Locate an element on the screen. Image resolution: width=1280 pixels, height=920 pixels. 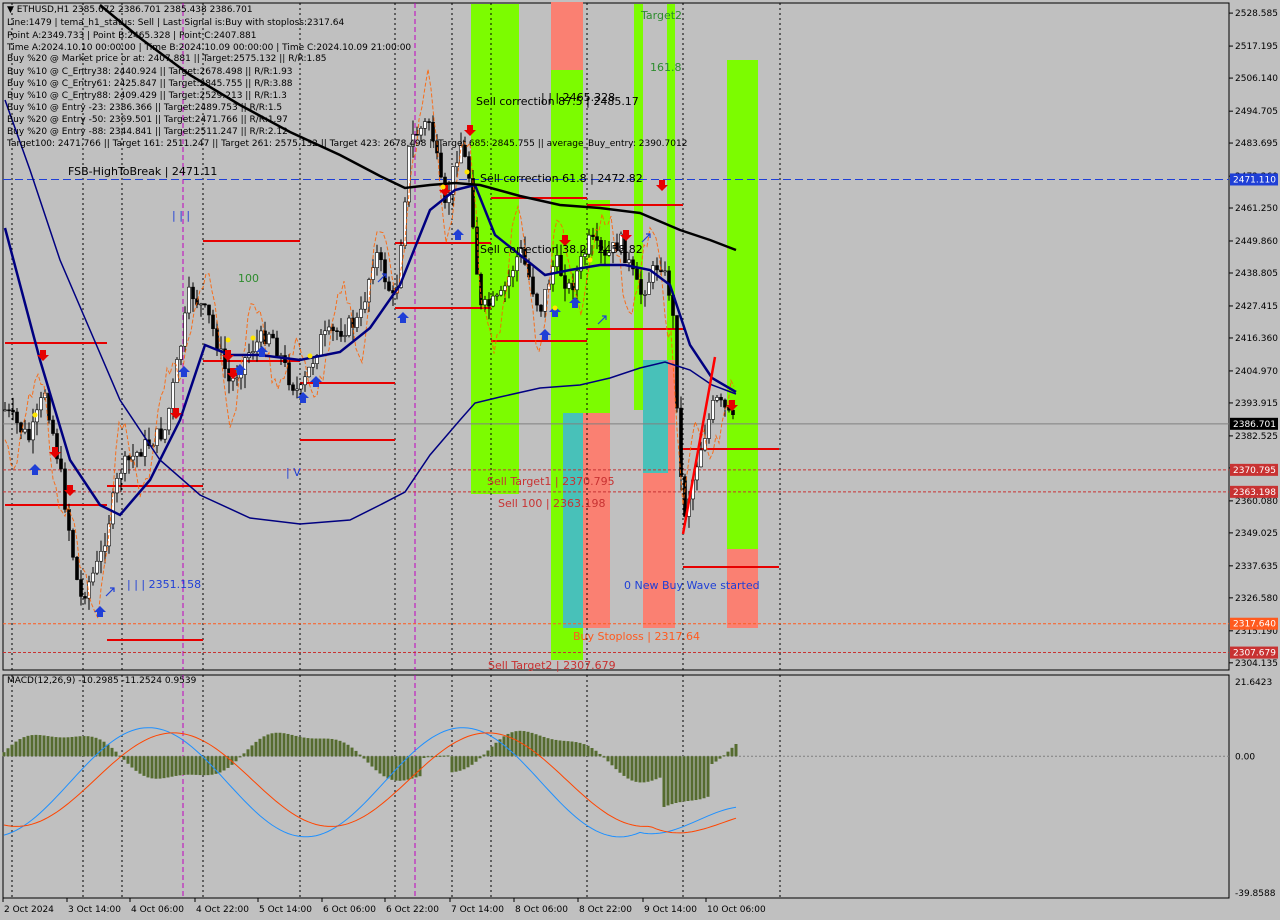
x-tick-label-7: 7 Oct 14:00 is located at coordinates (477, 910).